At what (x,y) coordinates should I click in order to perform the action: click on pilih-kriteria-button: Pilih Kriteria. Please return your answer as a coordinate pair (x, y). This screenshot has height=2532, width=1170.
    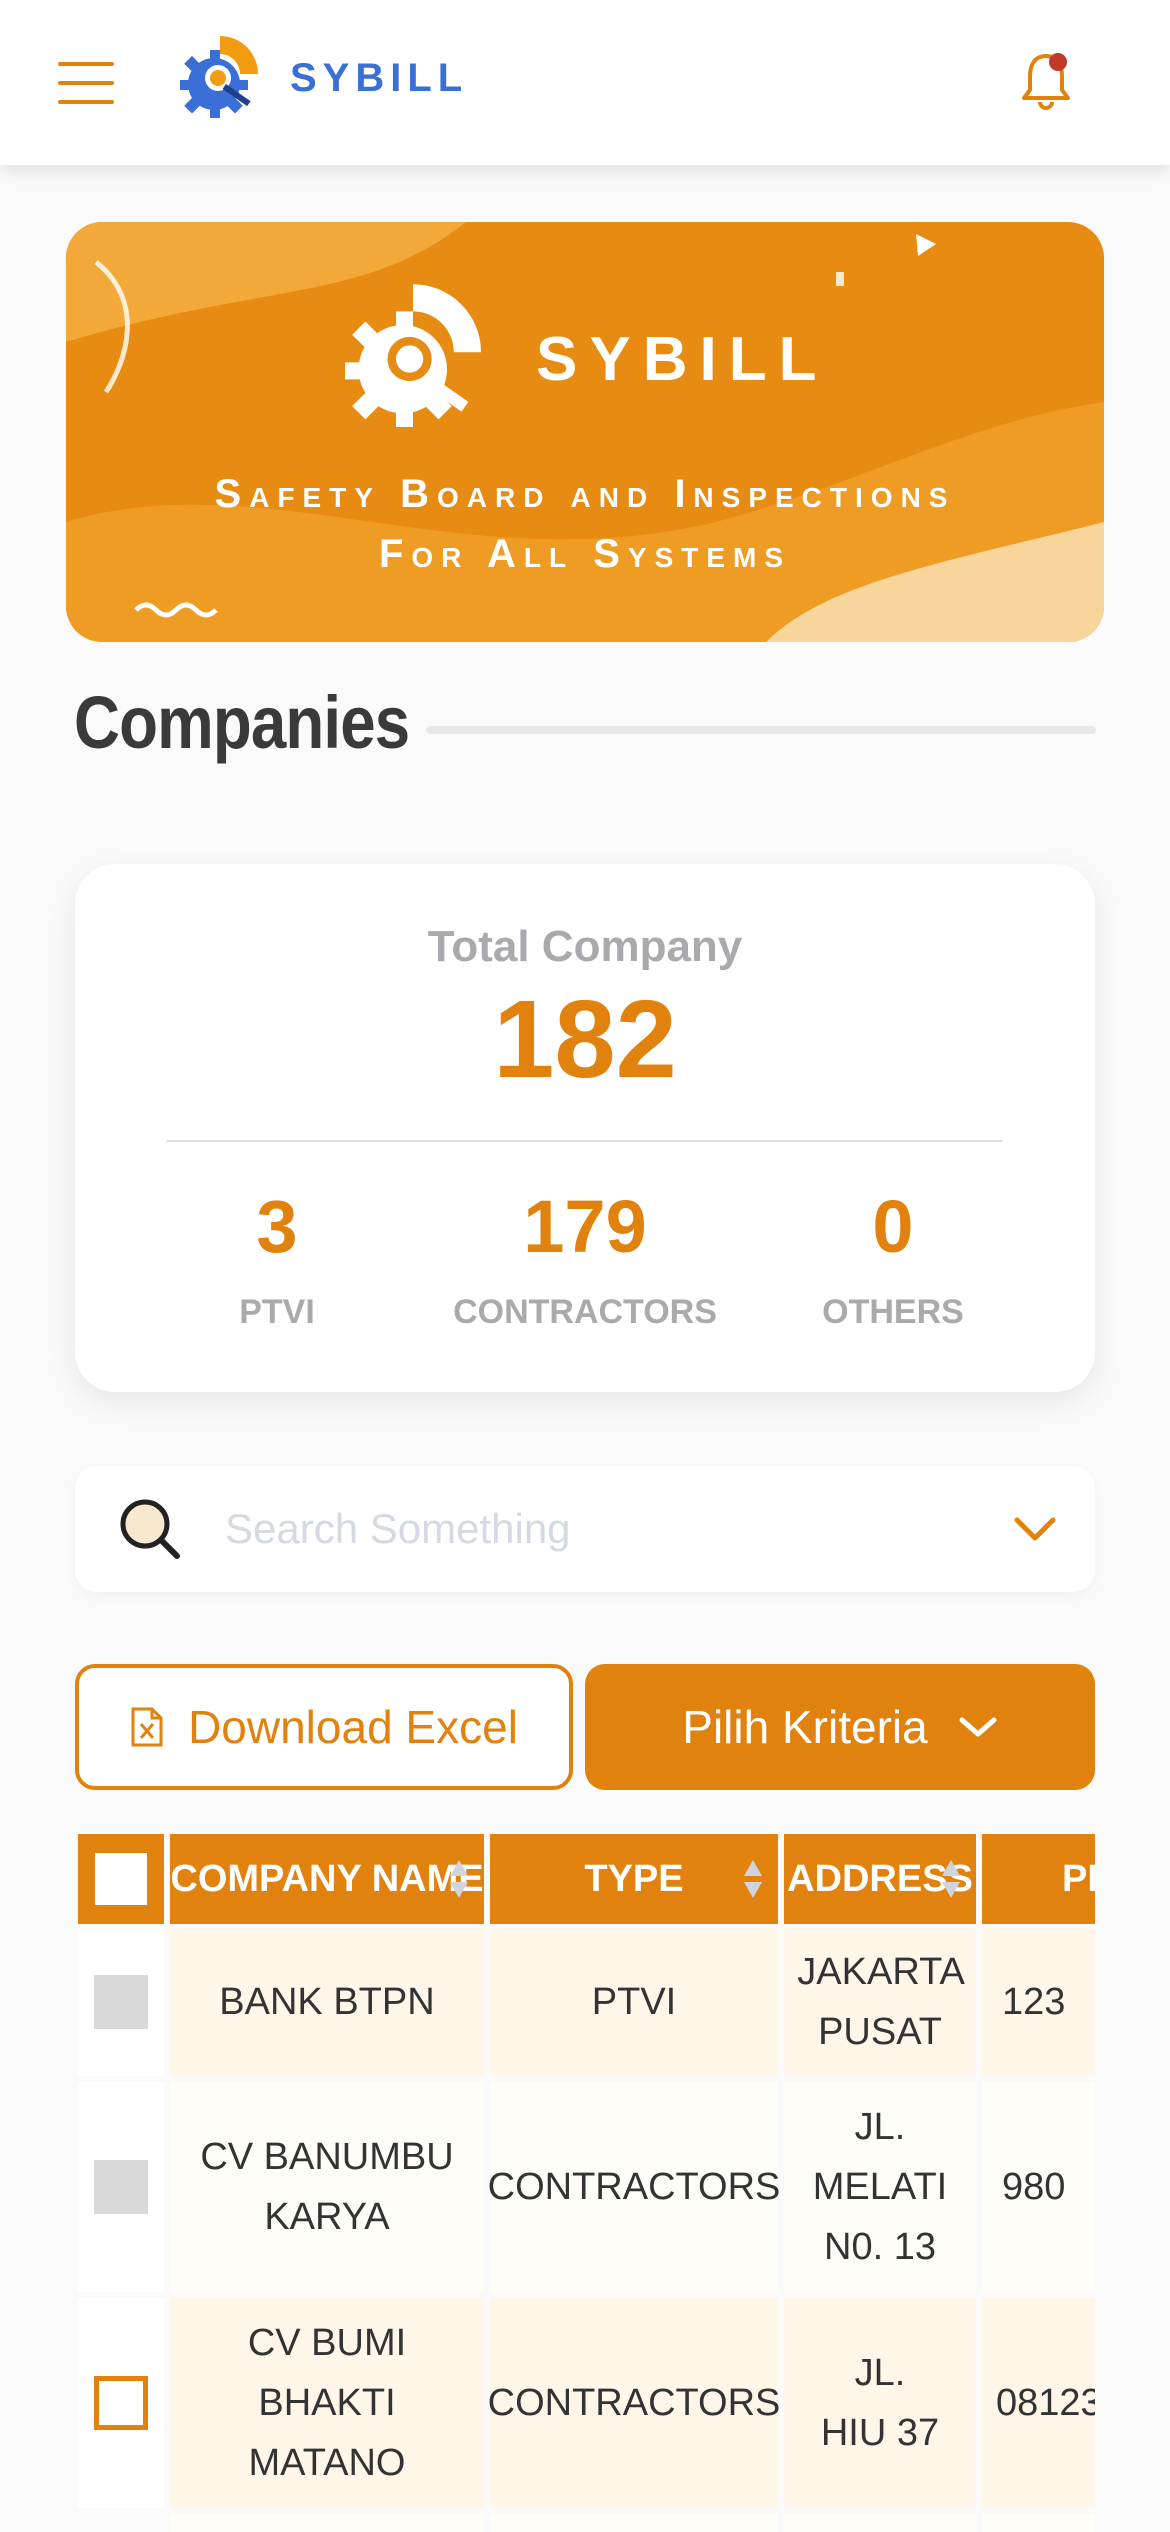
    Looking at the image, I should click on (840, 1727).